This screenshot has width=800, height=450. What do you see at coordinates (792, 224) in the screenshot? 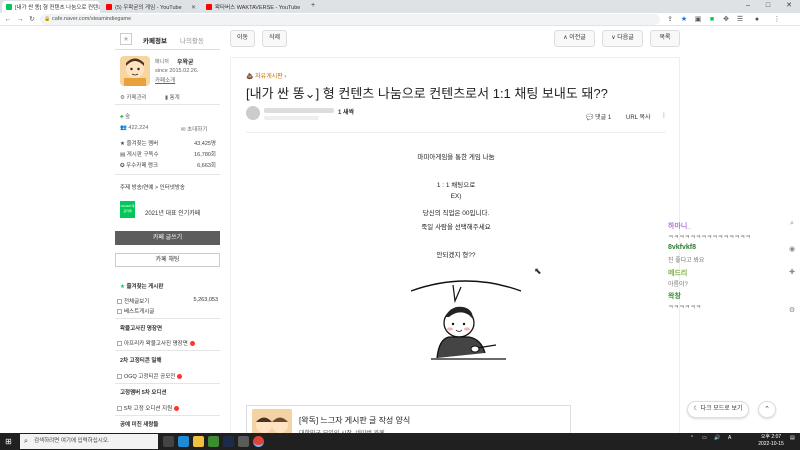
I see `sidebar-search-icon: ⌕` at bounding box center [792, 224].